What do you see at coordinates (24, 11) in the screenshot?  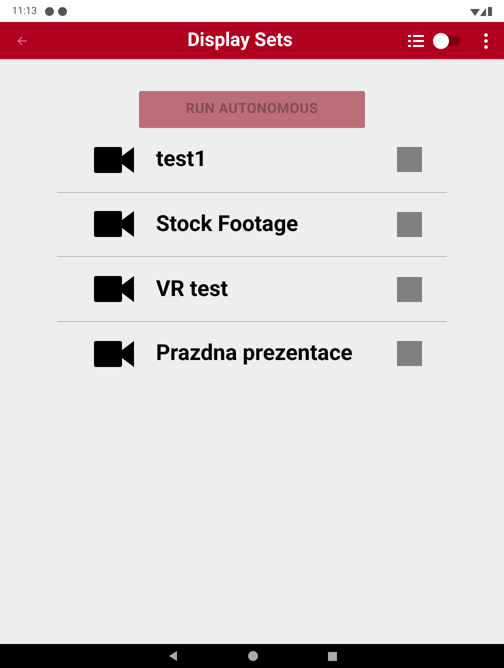 I see `status-time: 11:13` at bounding box center [24, 11].